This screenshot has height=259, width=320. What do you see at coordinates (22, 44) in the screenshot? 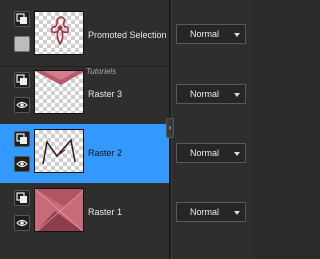
I see `mask-square-icon` at bounding box center [22, 44].